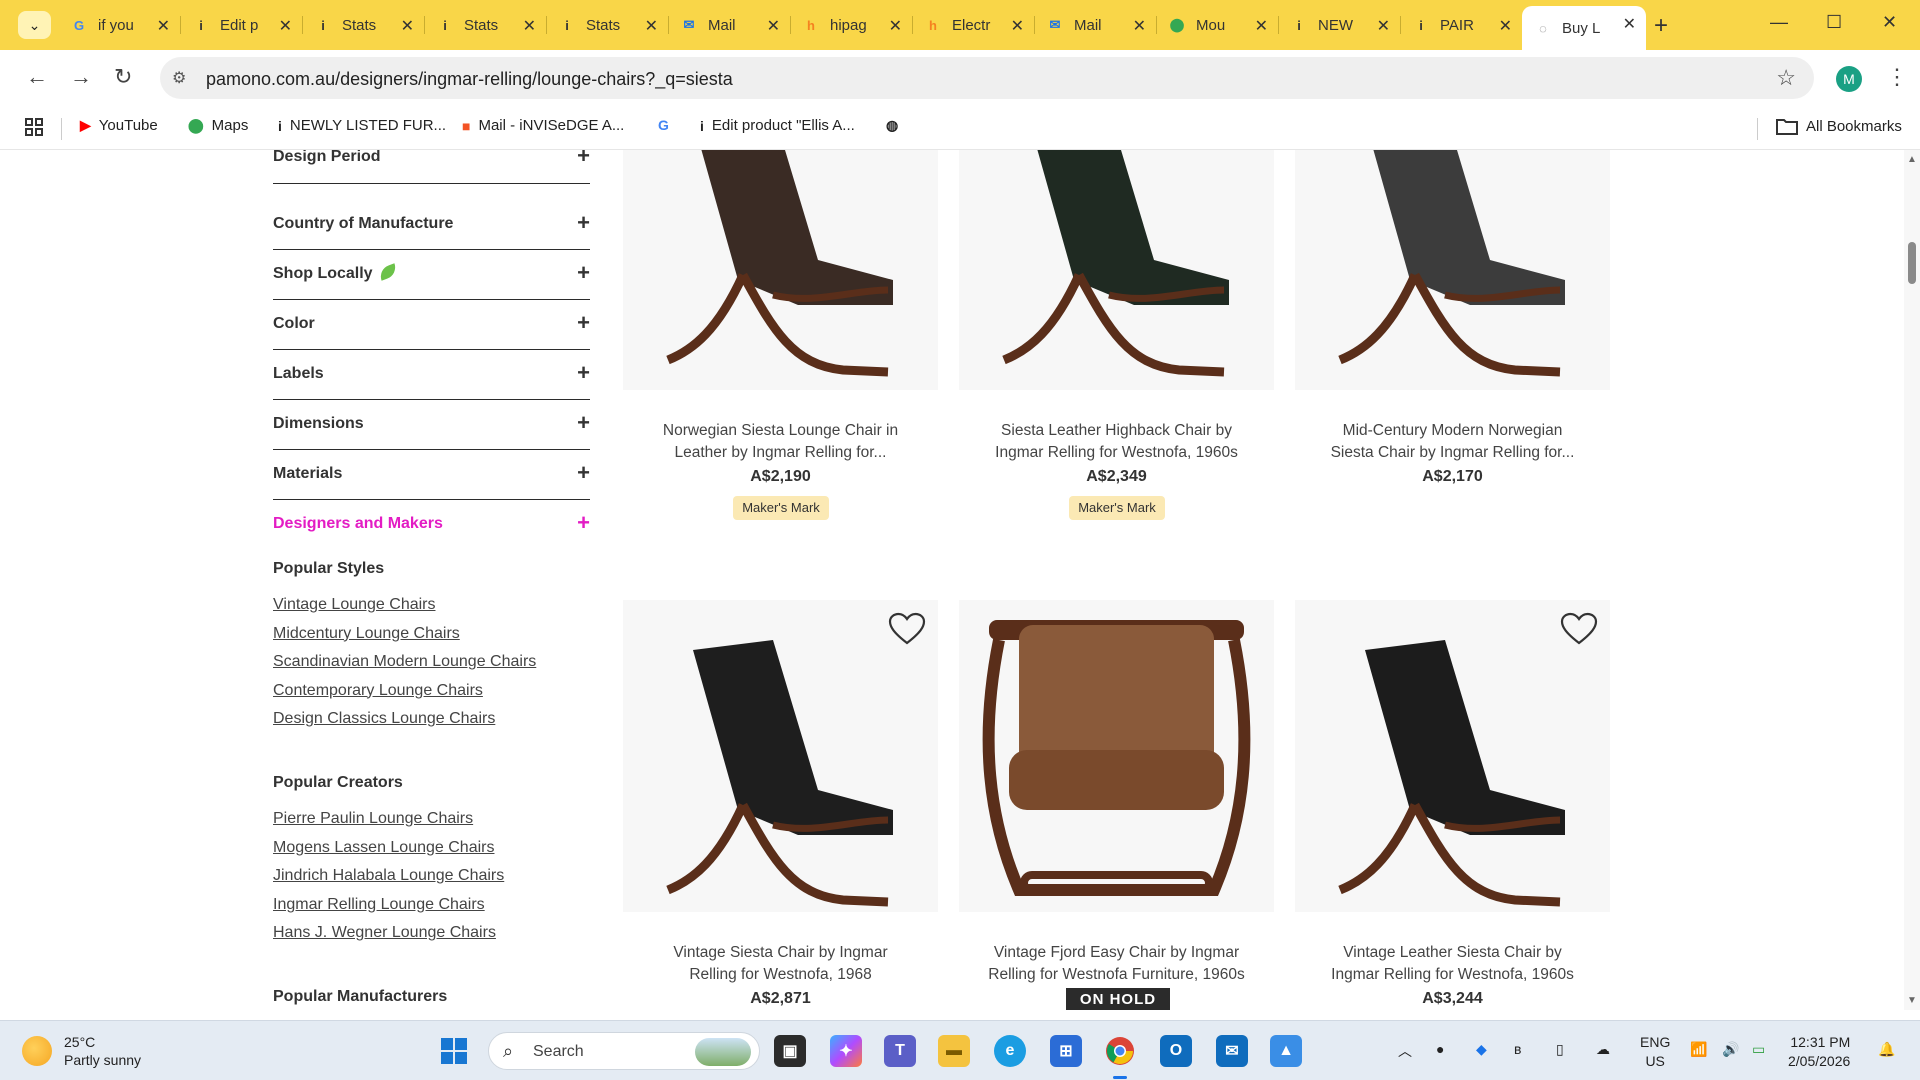  Describe the element at coordinates (431, 167) in the screenshot. I see `filter-design-period: Design Period +` at that location.